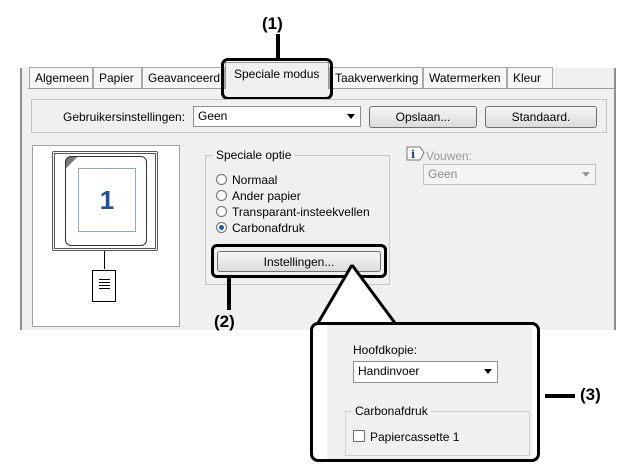 The height and width of the screenshot is (464, 622). Describe the element at coordinates (124, 117) in the screenshot. I see `user-settings-label: Gebruikersinstellingen:` at that location.